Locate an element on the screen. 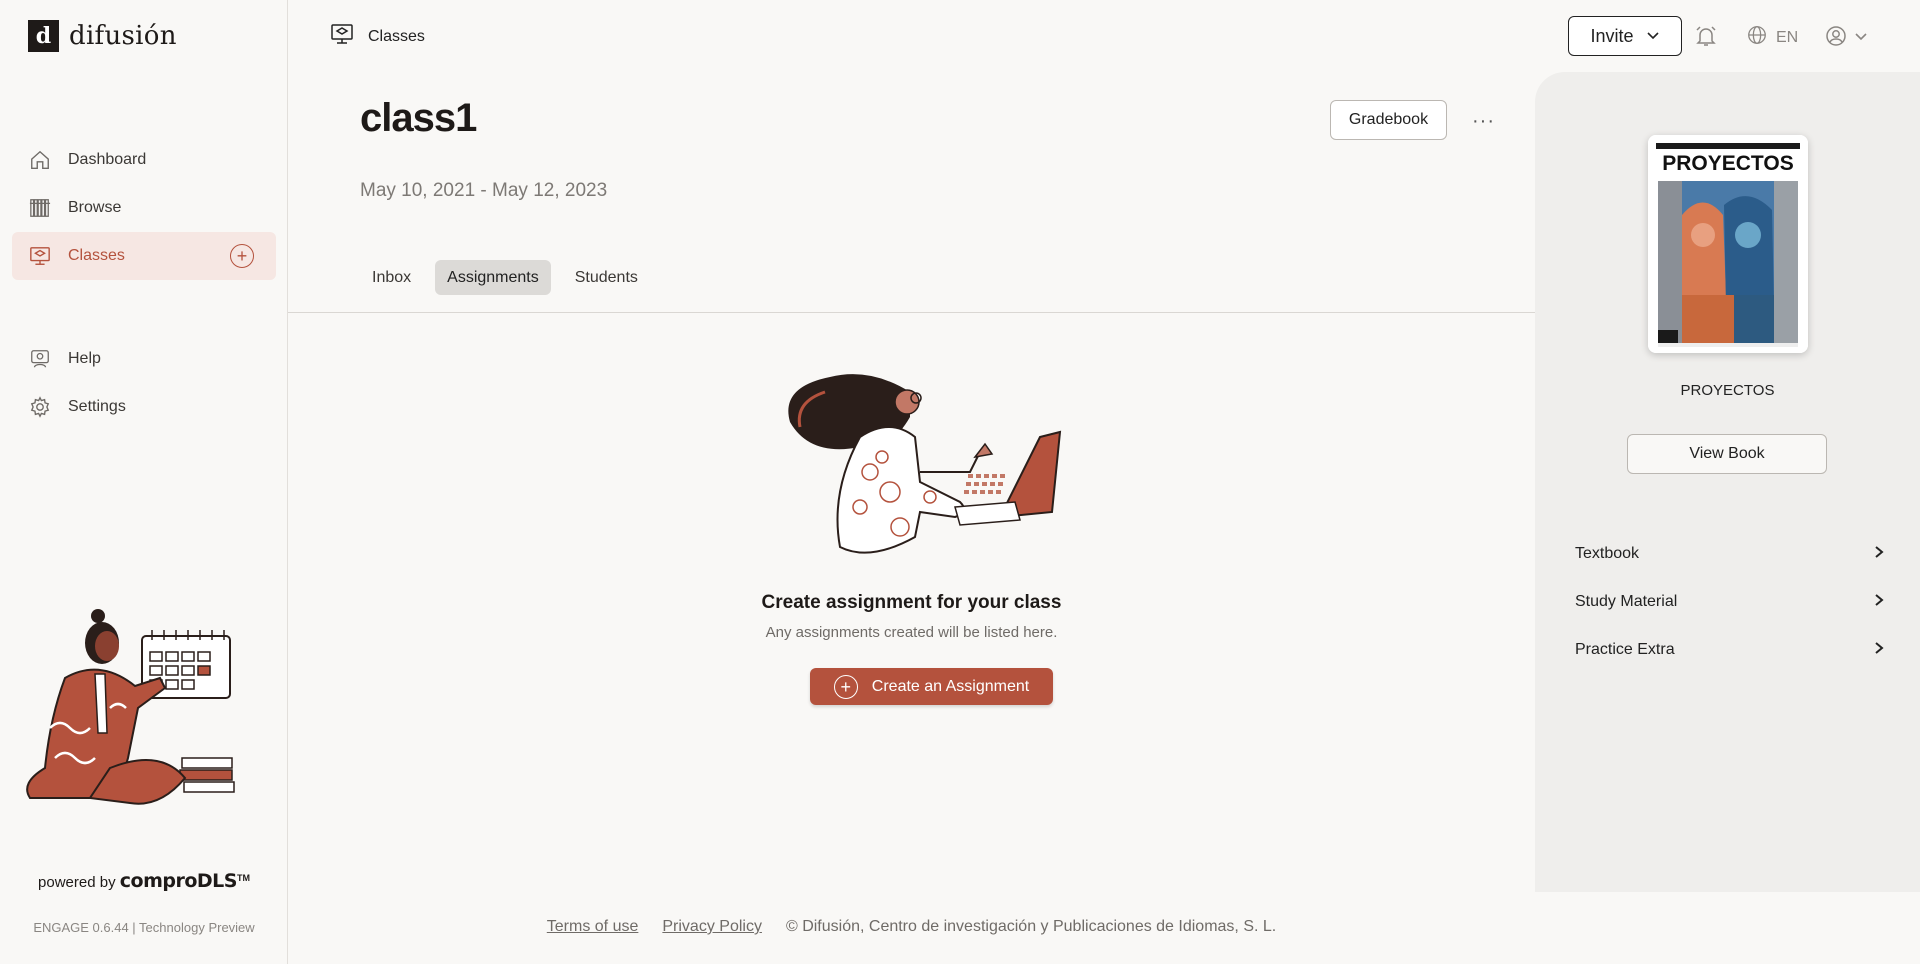 The image size is (1920, 964). user-menu is located at coordinates (1846, 38).